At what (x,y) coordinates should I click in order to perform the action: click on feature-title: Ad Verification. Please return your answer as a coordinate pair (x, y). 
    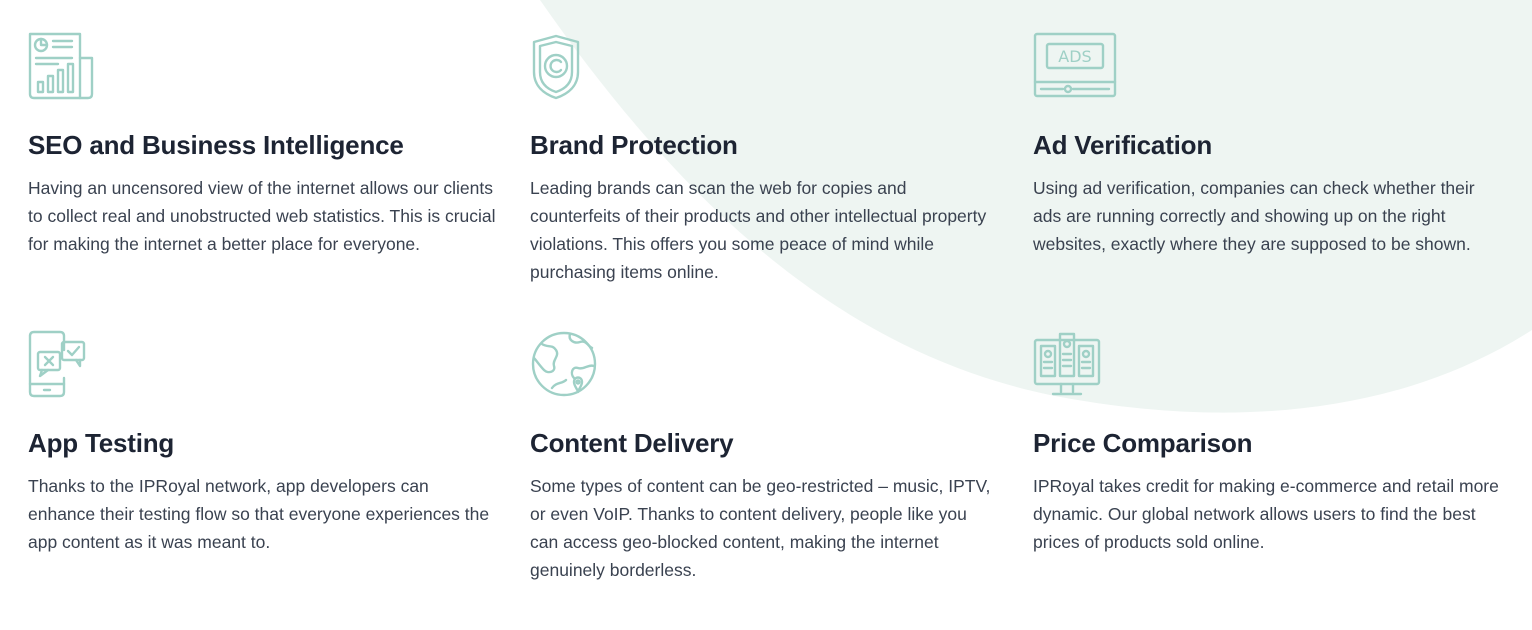
    Looking at the image, I should click on (1123, 145).